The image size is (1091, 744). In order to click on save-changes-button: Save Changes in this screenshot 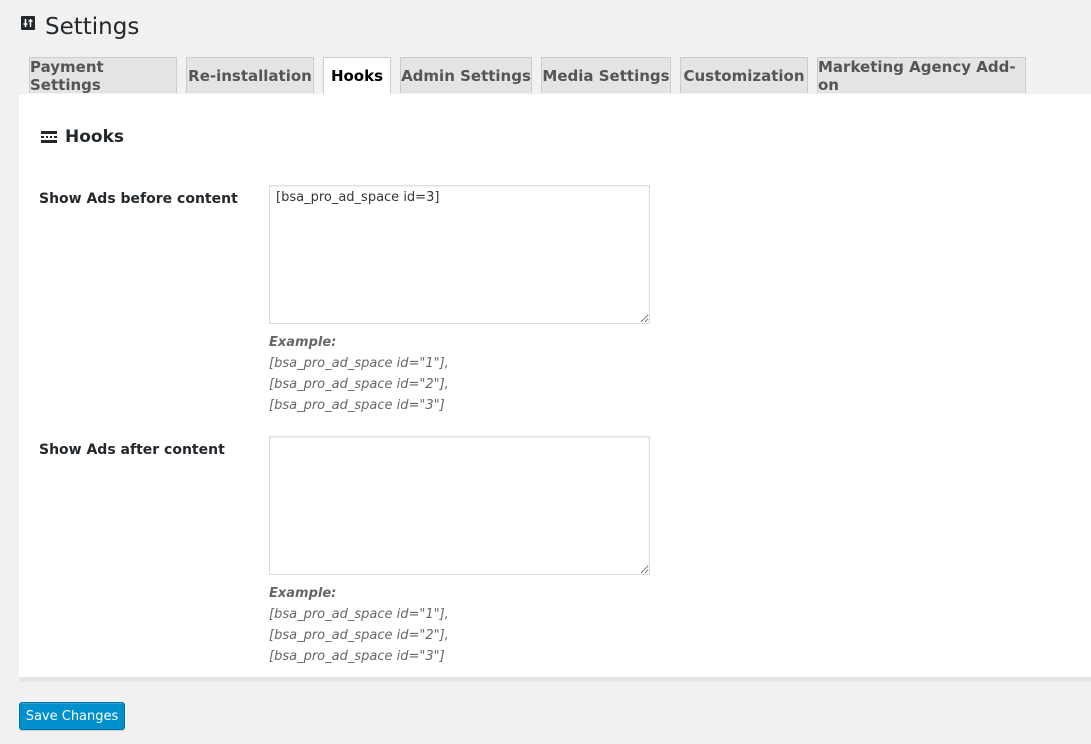, I will do `click(72, 716)`.